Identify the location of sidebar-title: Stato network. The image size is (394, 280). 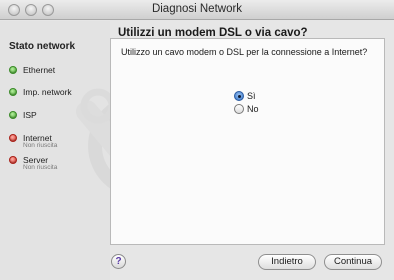
(42, 46).